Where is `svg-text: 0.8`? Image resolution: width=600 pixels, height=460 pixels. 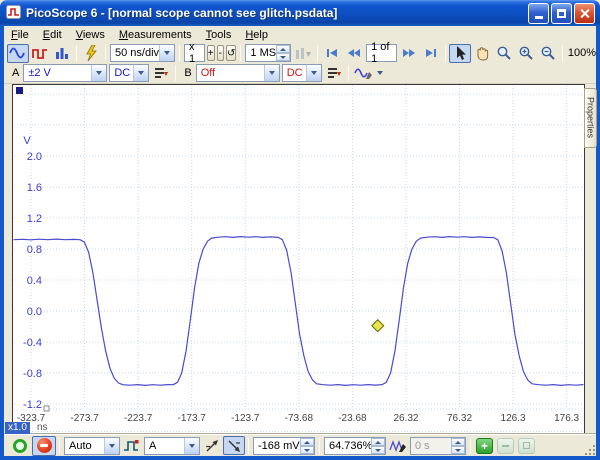 svg-text: 0.8 is located at coordinates (34, 250).